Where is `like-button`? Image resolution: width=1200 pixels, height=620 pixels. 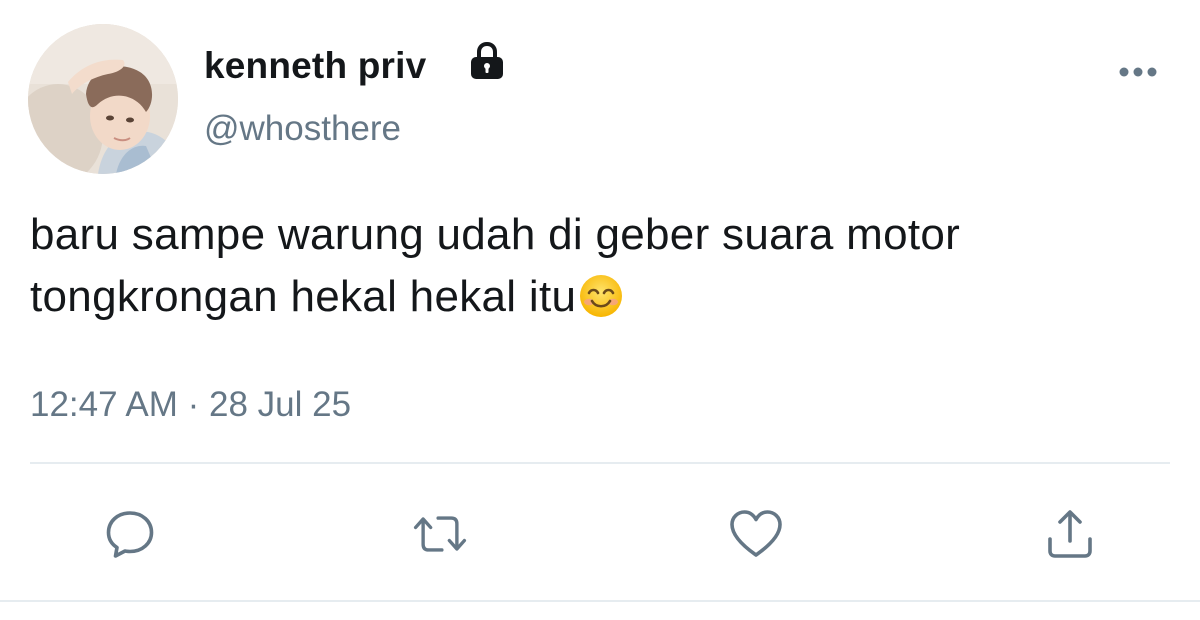
like-button is located at coordinates (756, 534).